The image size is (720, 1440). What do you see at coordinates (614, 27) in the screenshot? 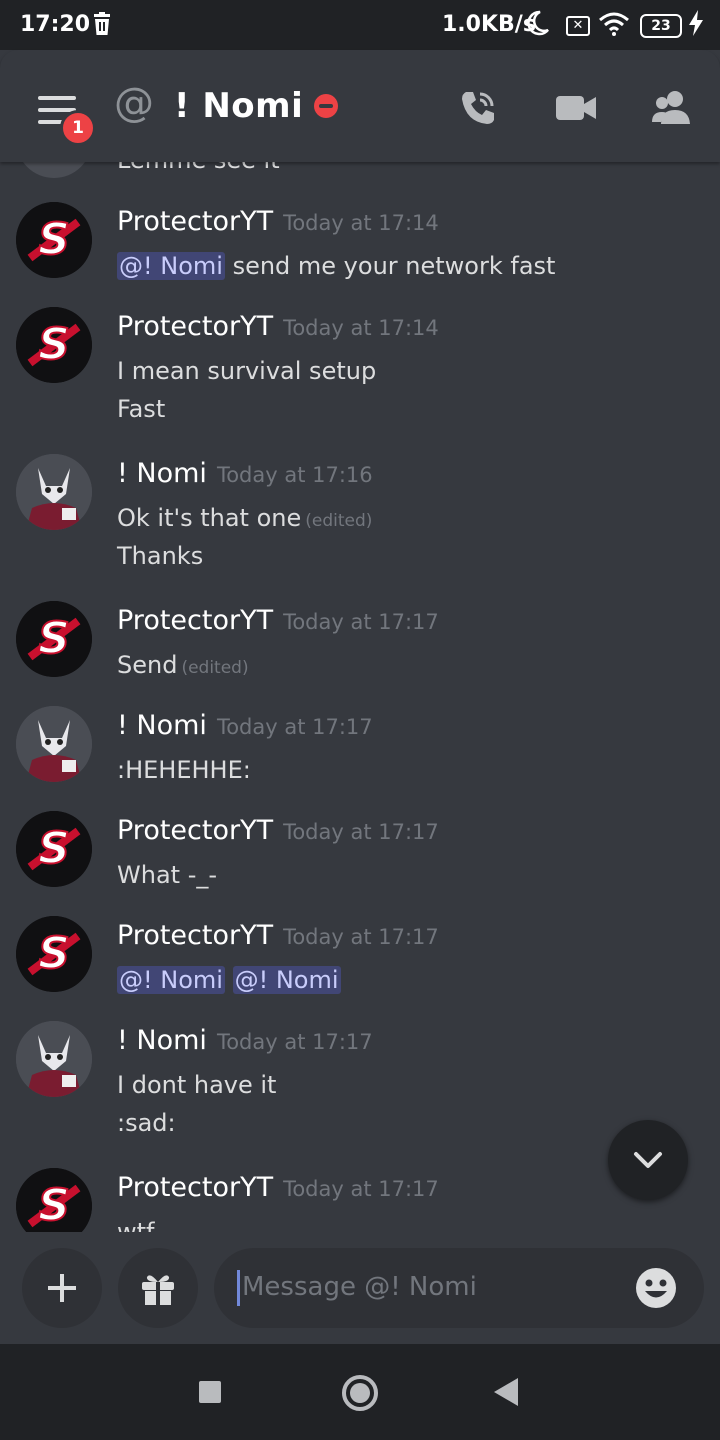
I see `wifi-icon` at bounding box center [614, 27].